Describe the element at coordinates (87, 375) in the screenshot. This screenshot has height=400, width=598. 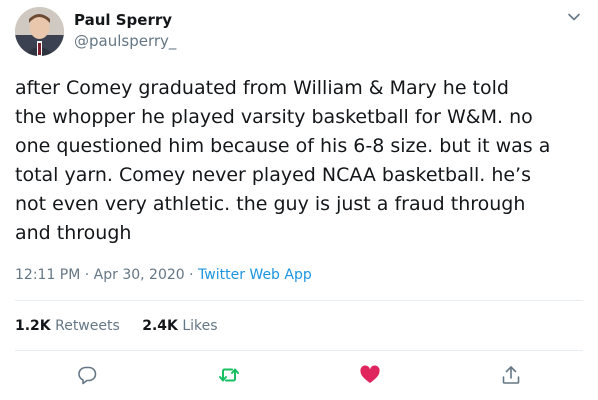
I see `reply-icon` at that location.